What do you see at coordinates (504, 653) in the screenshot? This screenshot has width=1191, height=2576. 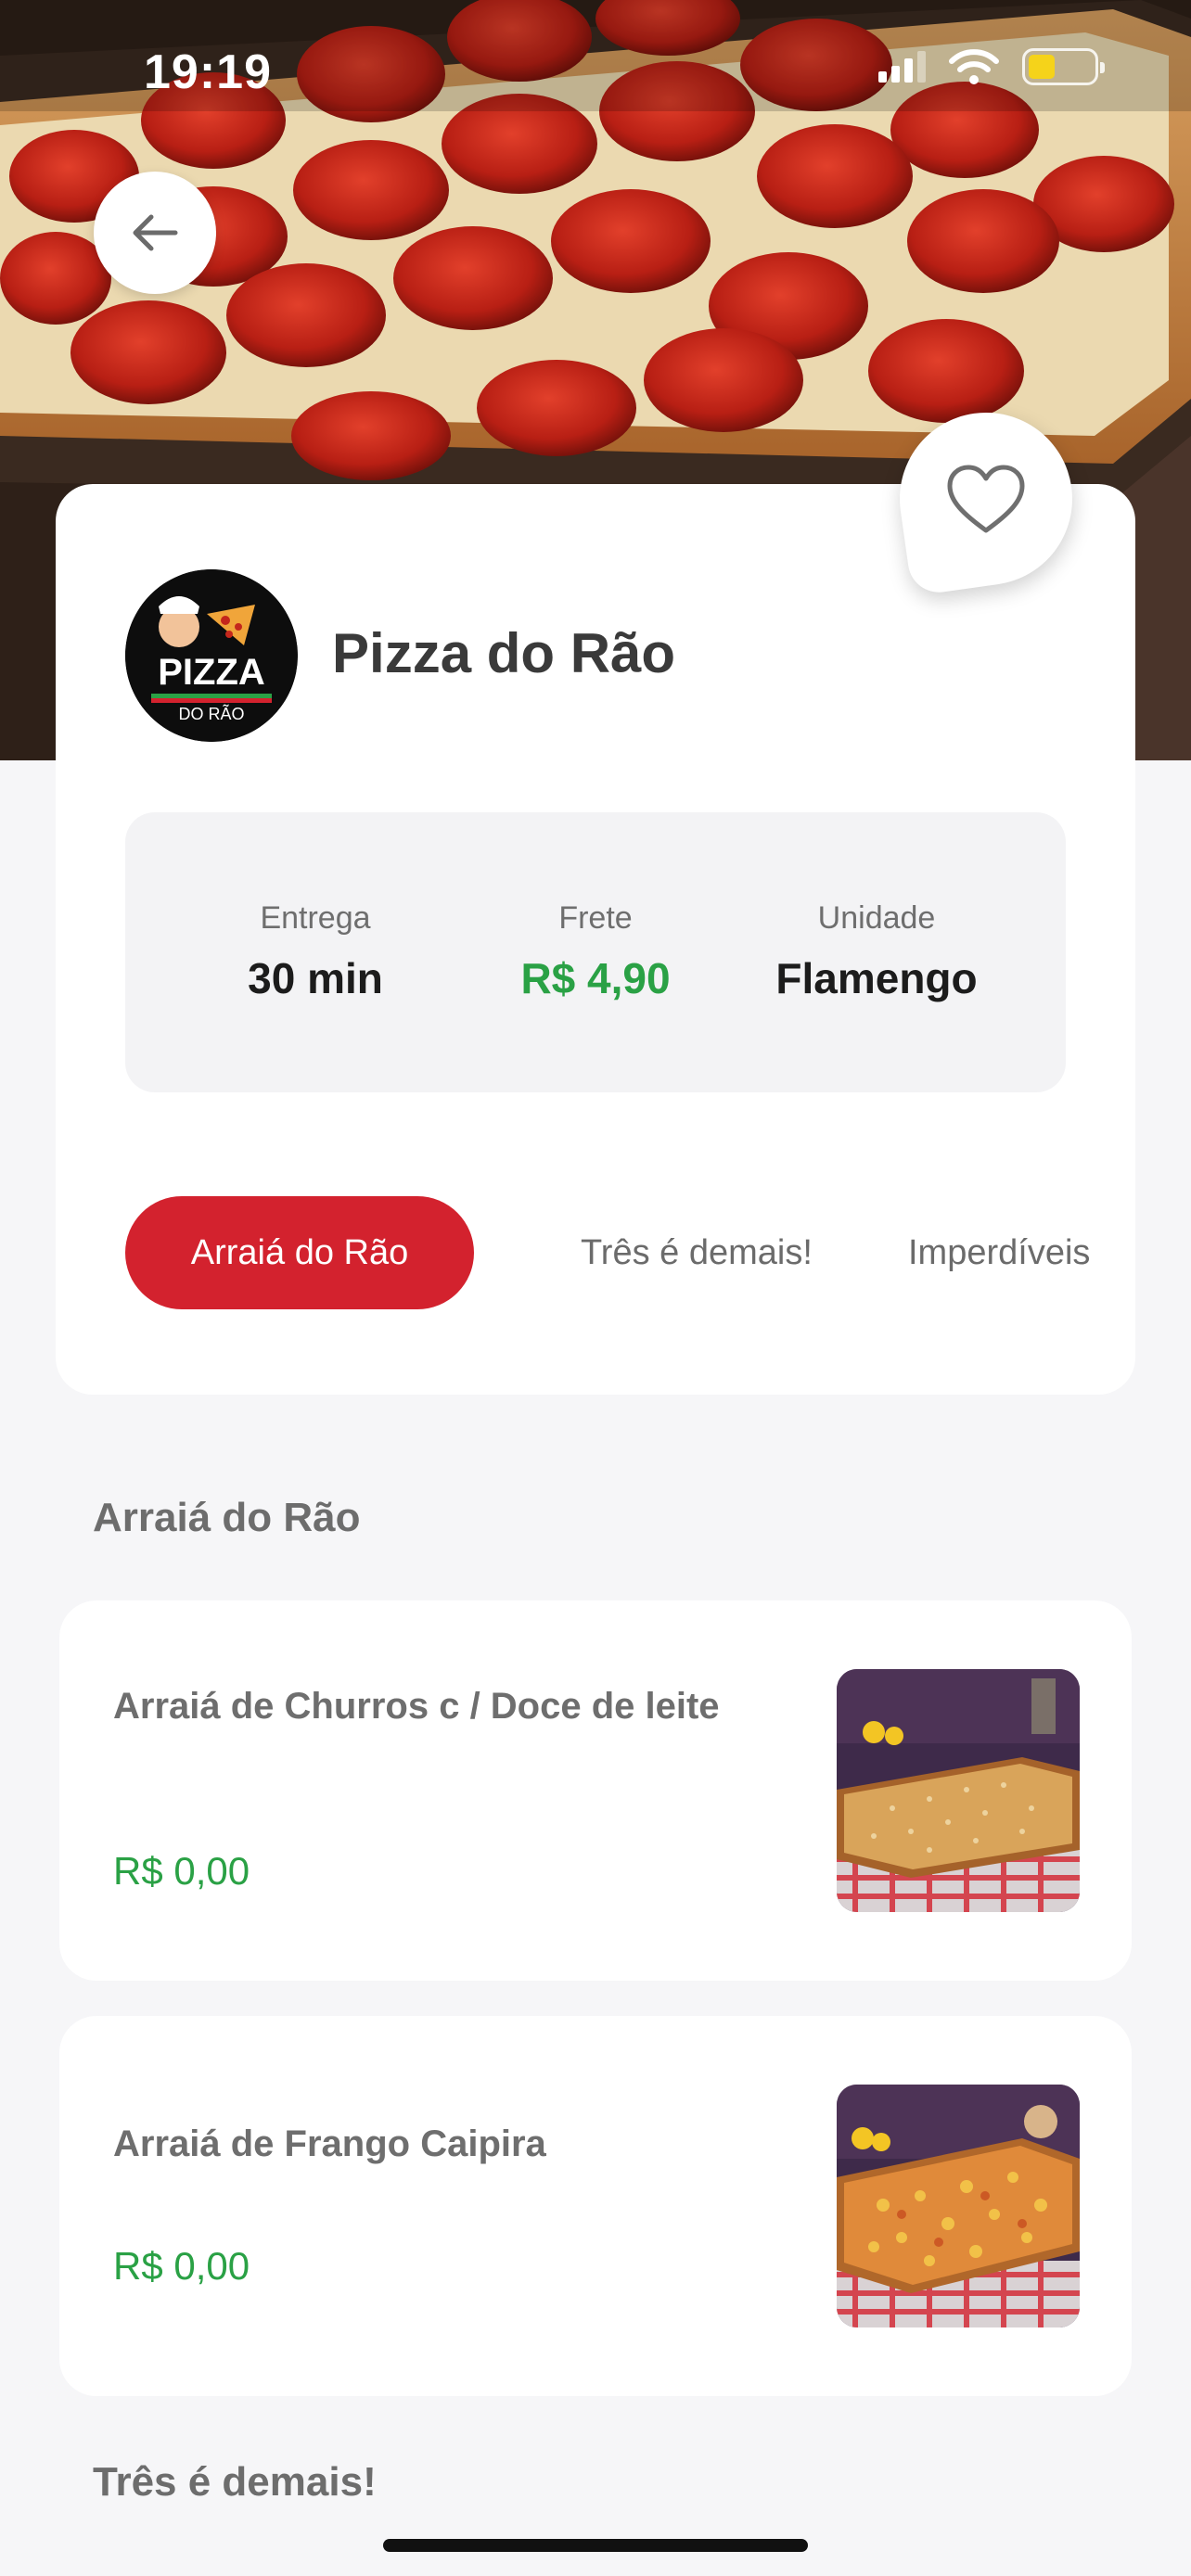 I see `restaurant-name: Pizza do Rão` at bounding box center [504, 653].